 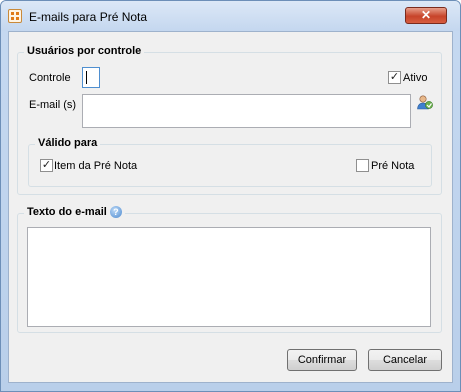 I want to click on valido-group: Válido para ✓ Item da Pré Nota Pré Nota, so click(x=230, y=162).